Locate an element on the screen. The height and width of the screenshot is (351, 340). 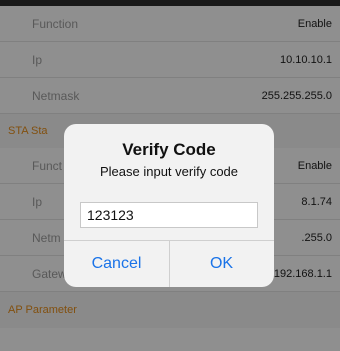
dialog-message: Please input verify code is located at coordinates (169, 171).